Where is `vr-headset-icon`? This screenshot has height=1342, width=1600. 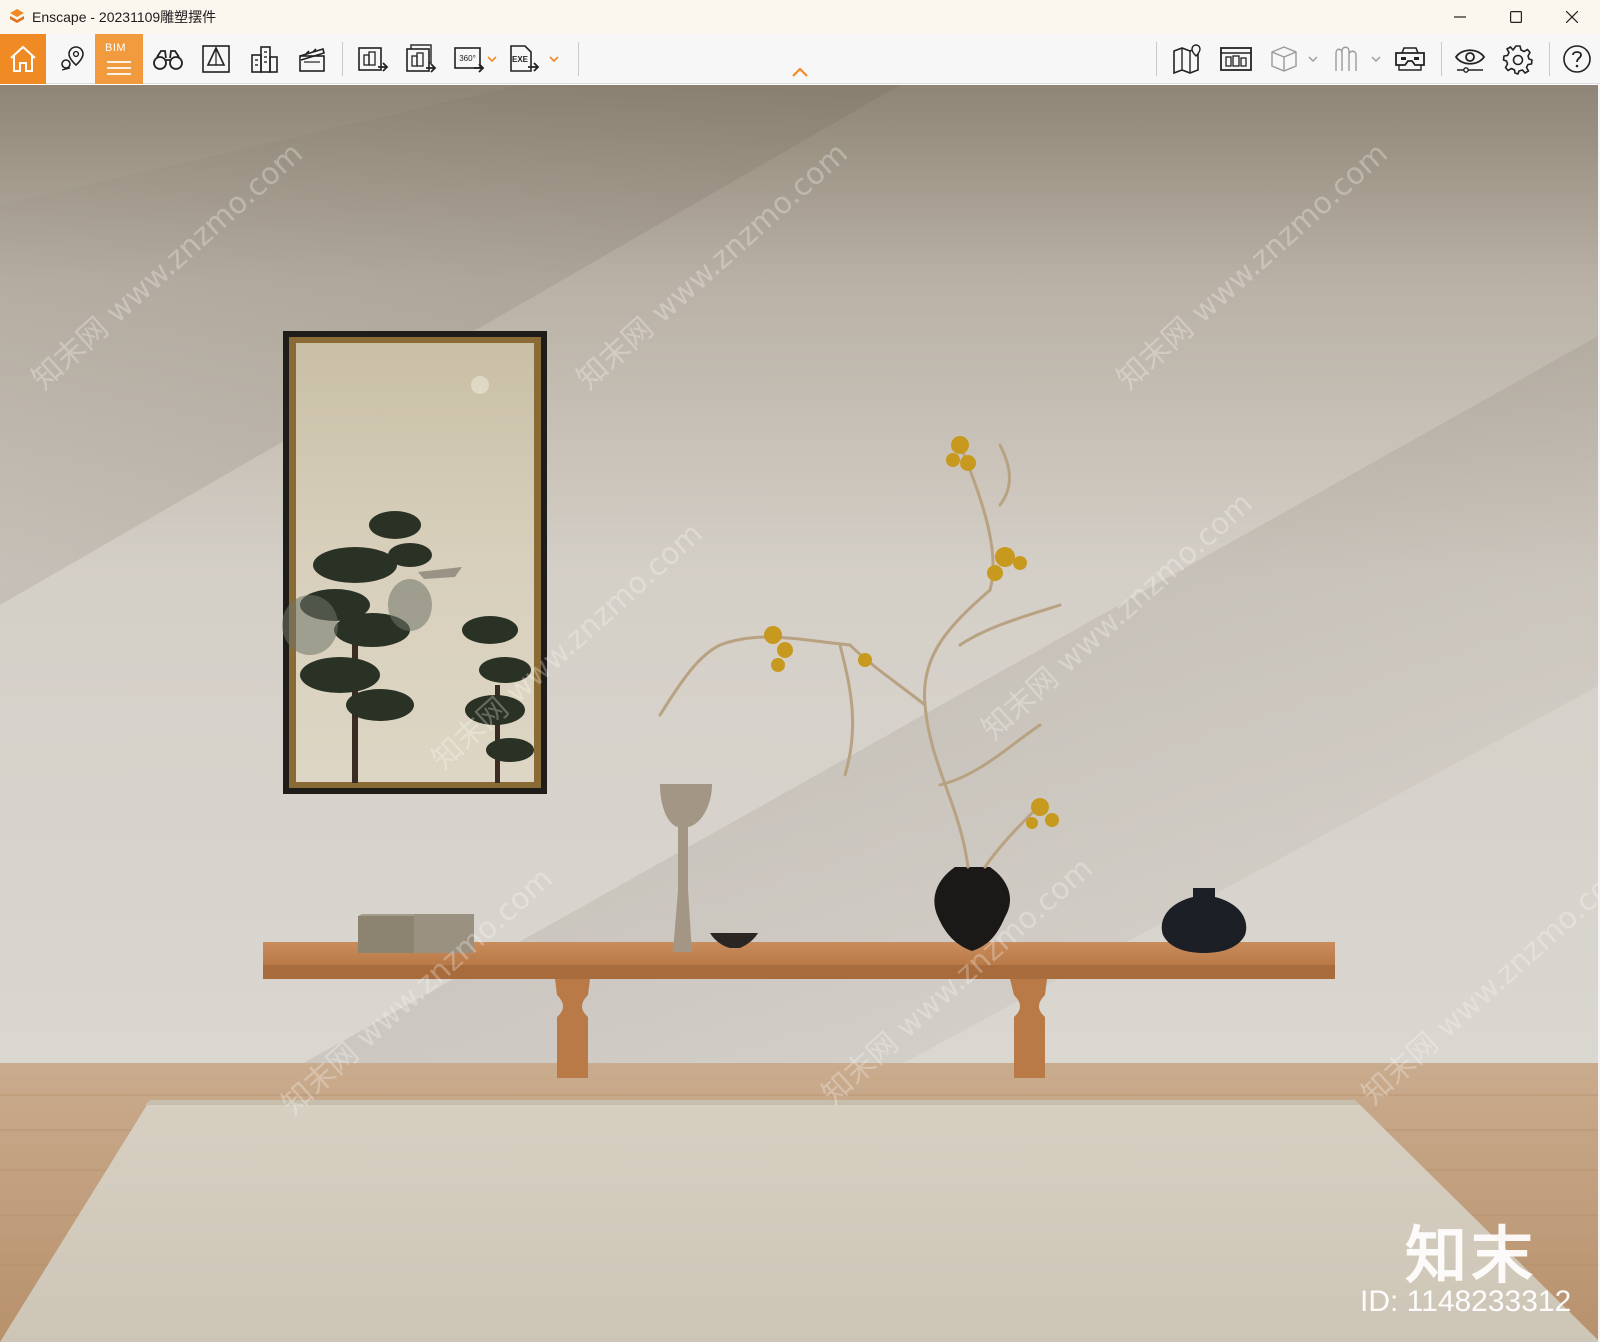 vr-headset-icon is located at coordinates (1410, 59).